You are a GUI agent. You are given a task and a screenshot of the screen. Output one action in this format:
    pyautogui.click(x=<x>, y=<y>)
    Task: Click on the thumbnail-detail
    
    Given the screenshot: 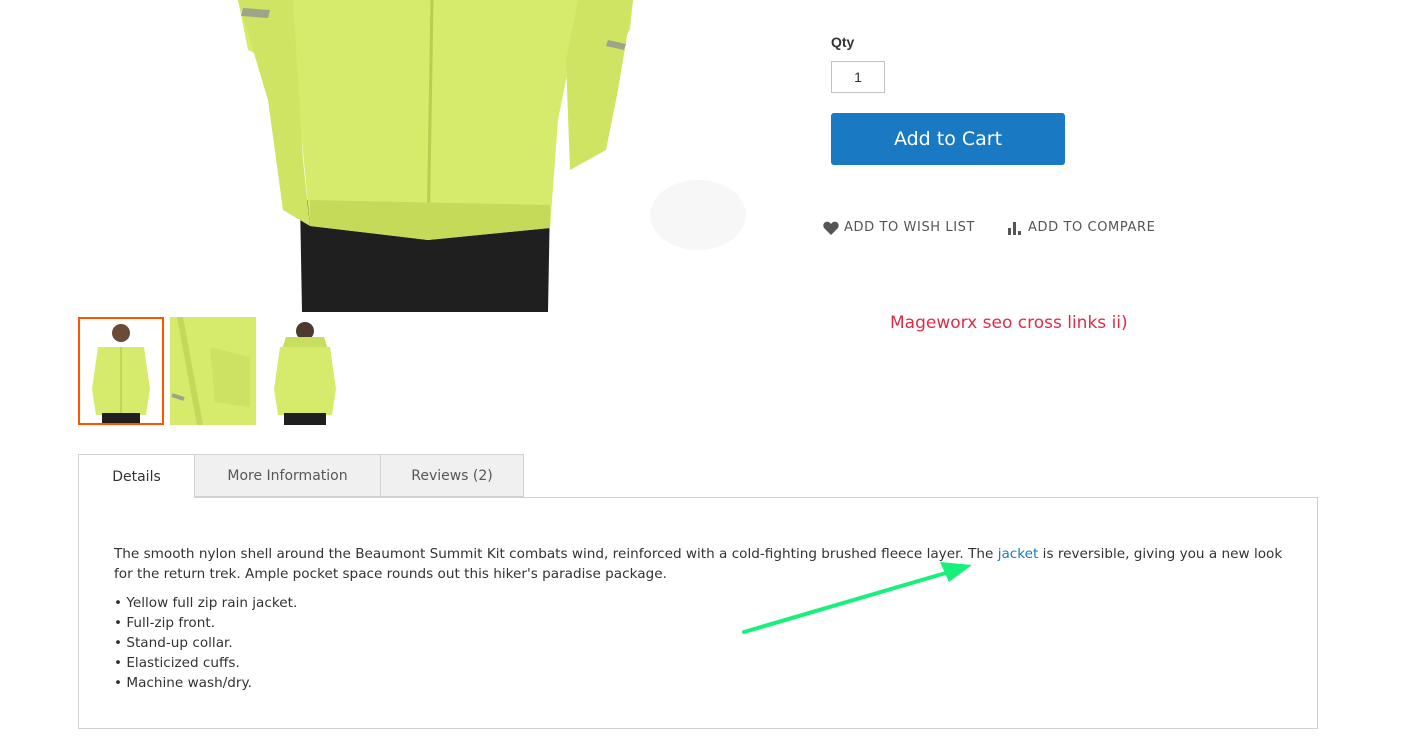 What is the action you would take?
    pyautogui.click(x=213, y=371)
    